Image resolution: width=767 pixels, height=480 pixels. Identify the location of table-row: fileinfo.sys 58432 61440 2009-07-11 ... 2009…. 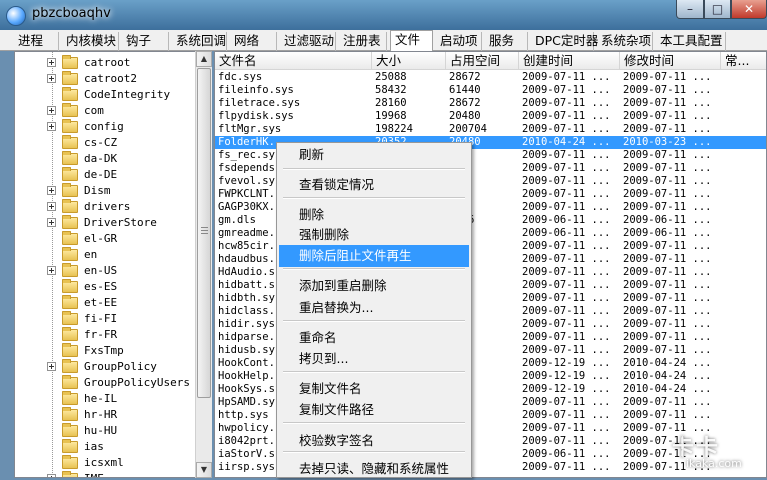
(490, 90).